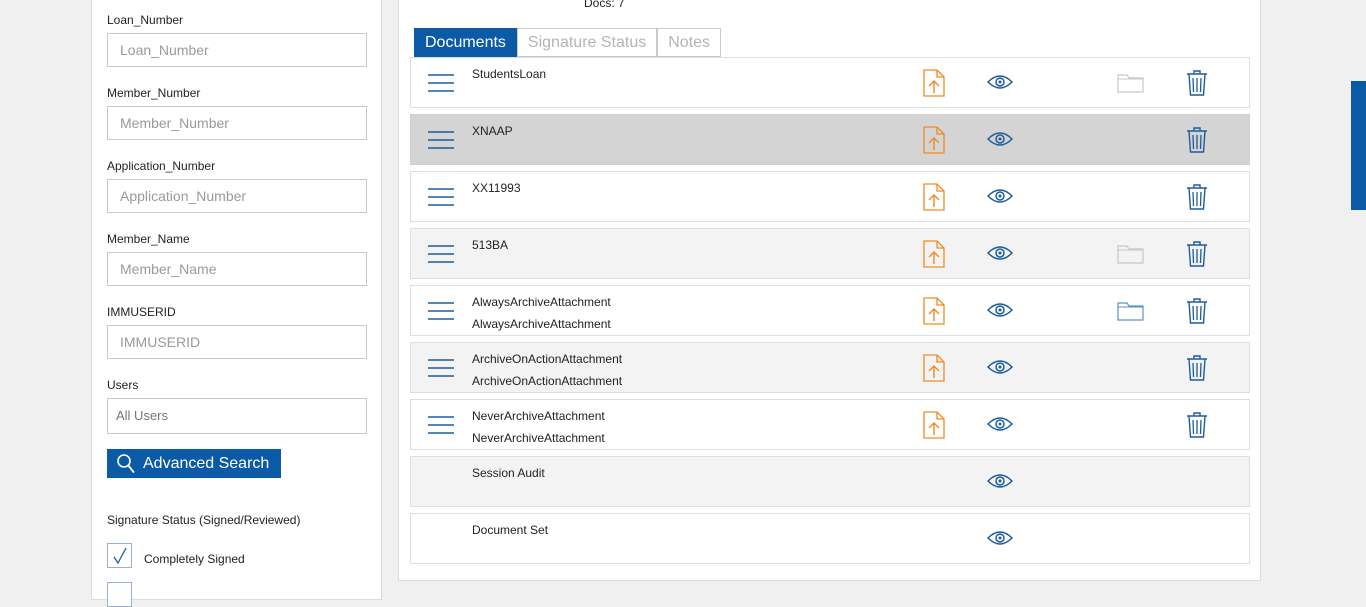  What do you see at coordinates (237, 50) in the screenshot?
I see `loan-number-input` at bounding box center [237, 50].